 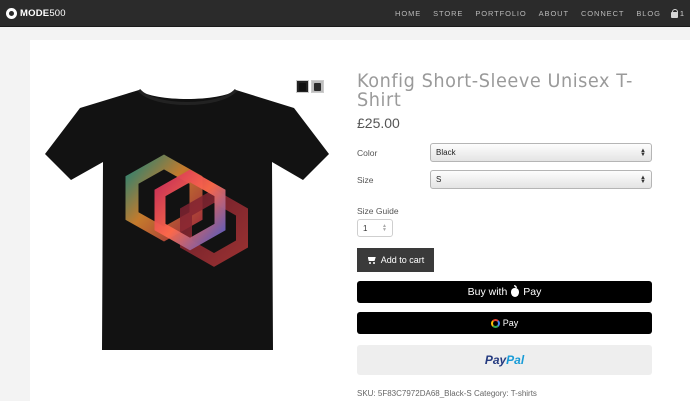 What do you see at coordinates (439, 179) in the screenshot?
I see `size-select-value: S` at bounding box center [439, 179].